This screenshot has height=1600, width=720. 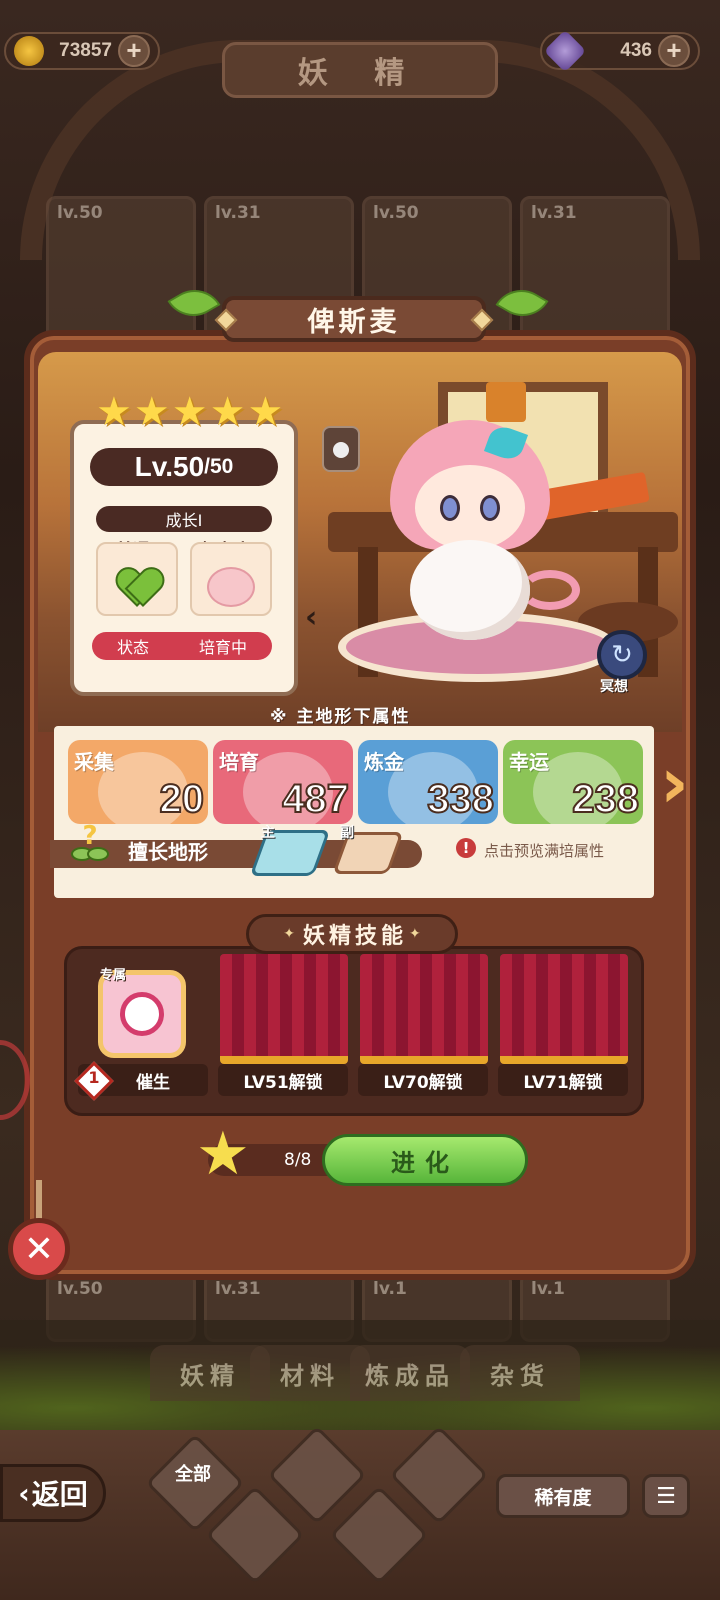 I want to click on add-gems-button: +, so click(x=674, y=51).